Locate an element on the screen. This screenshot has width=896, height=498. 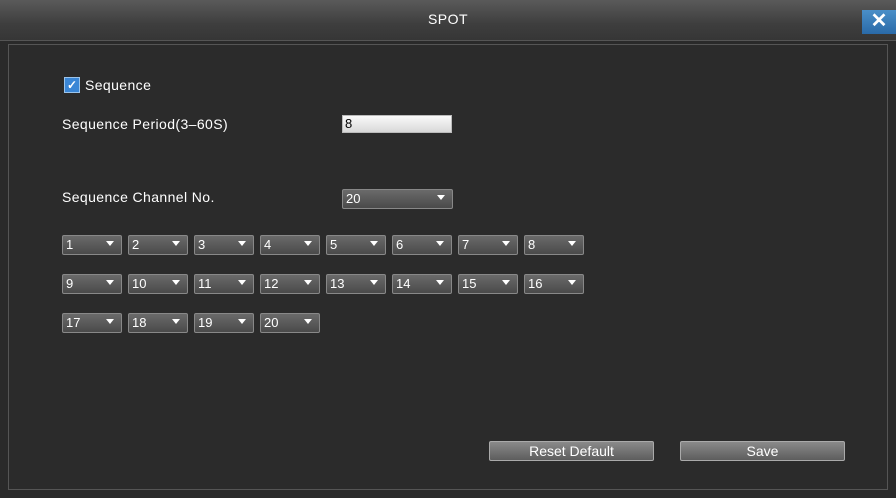
sequence-period-input: 8 is located at coordinates (397, 124).